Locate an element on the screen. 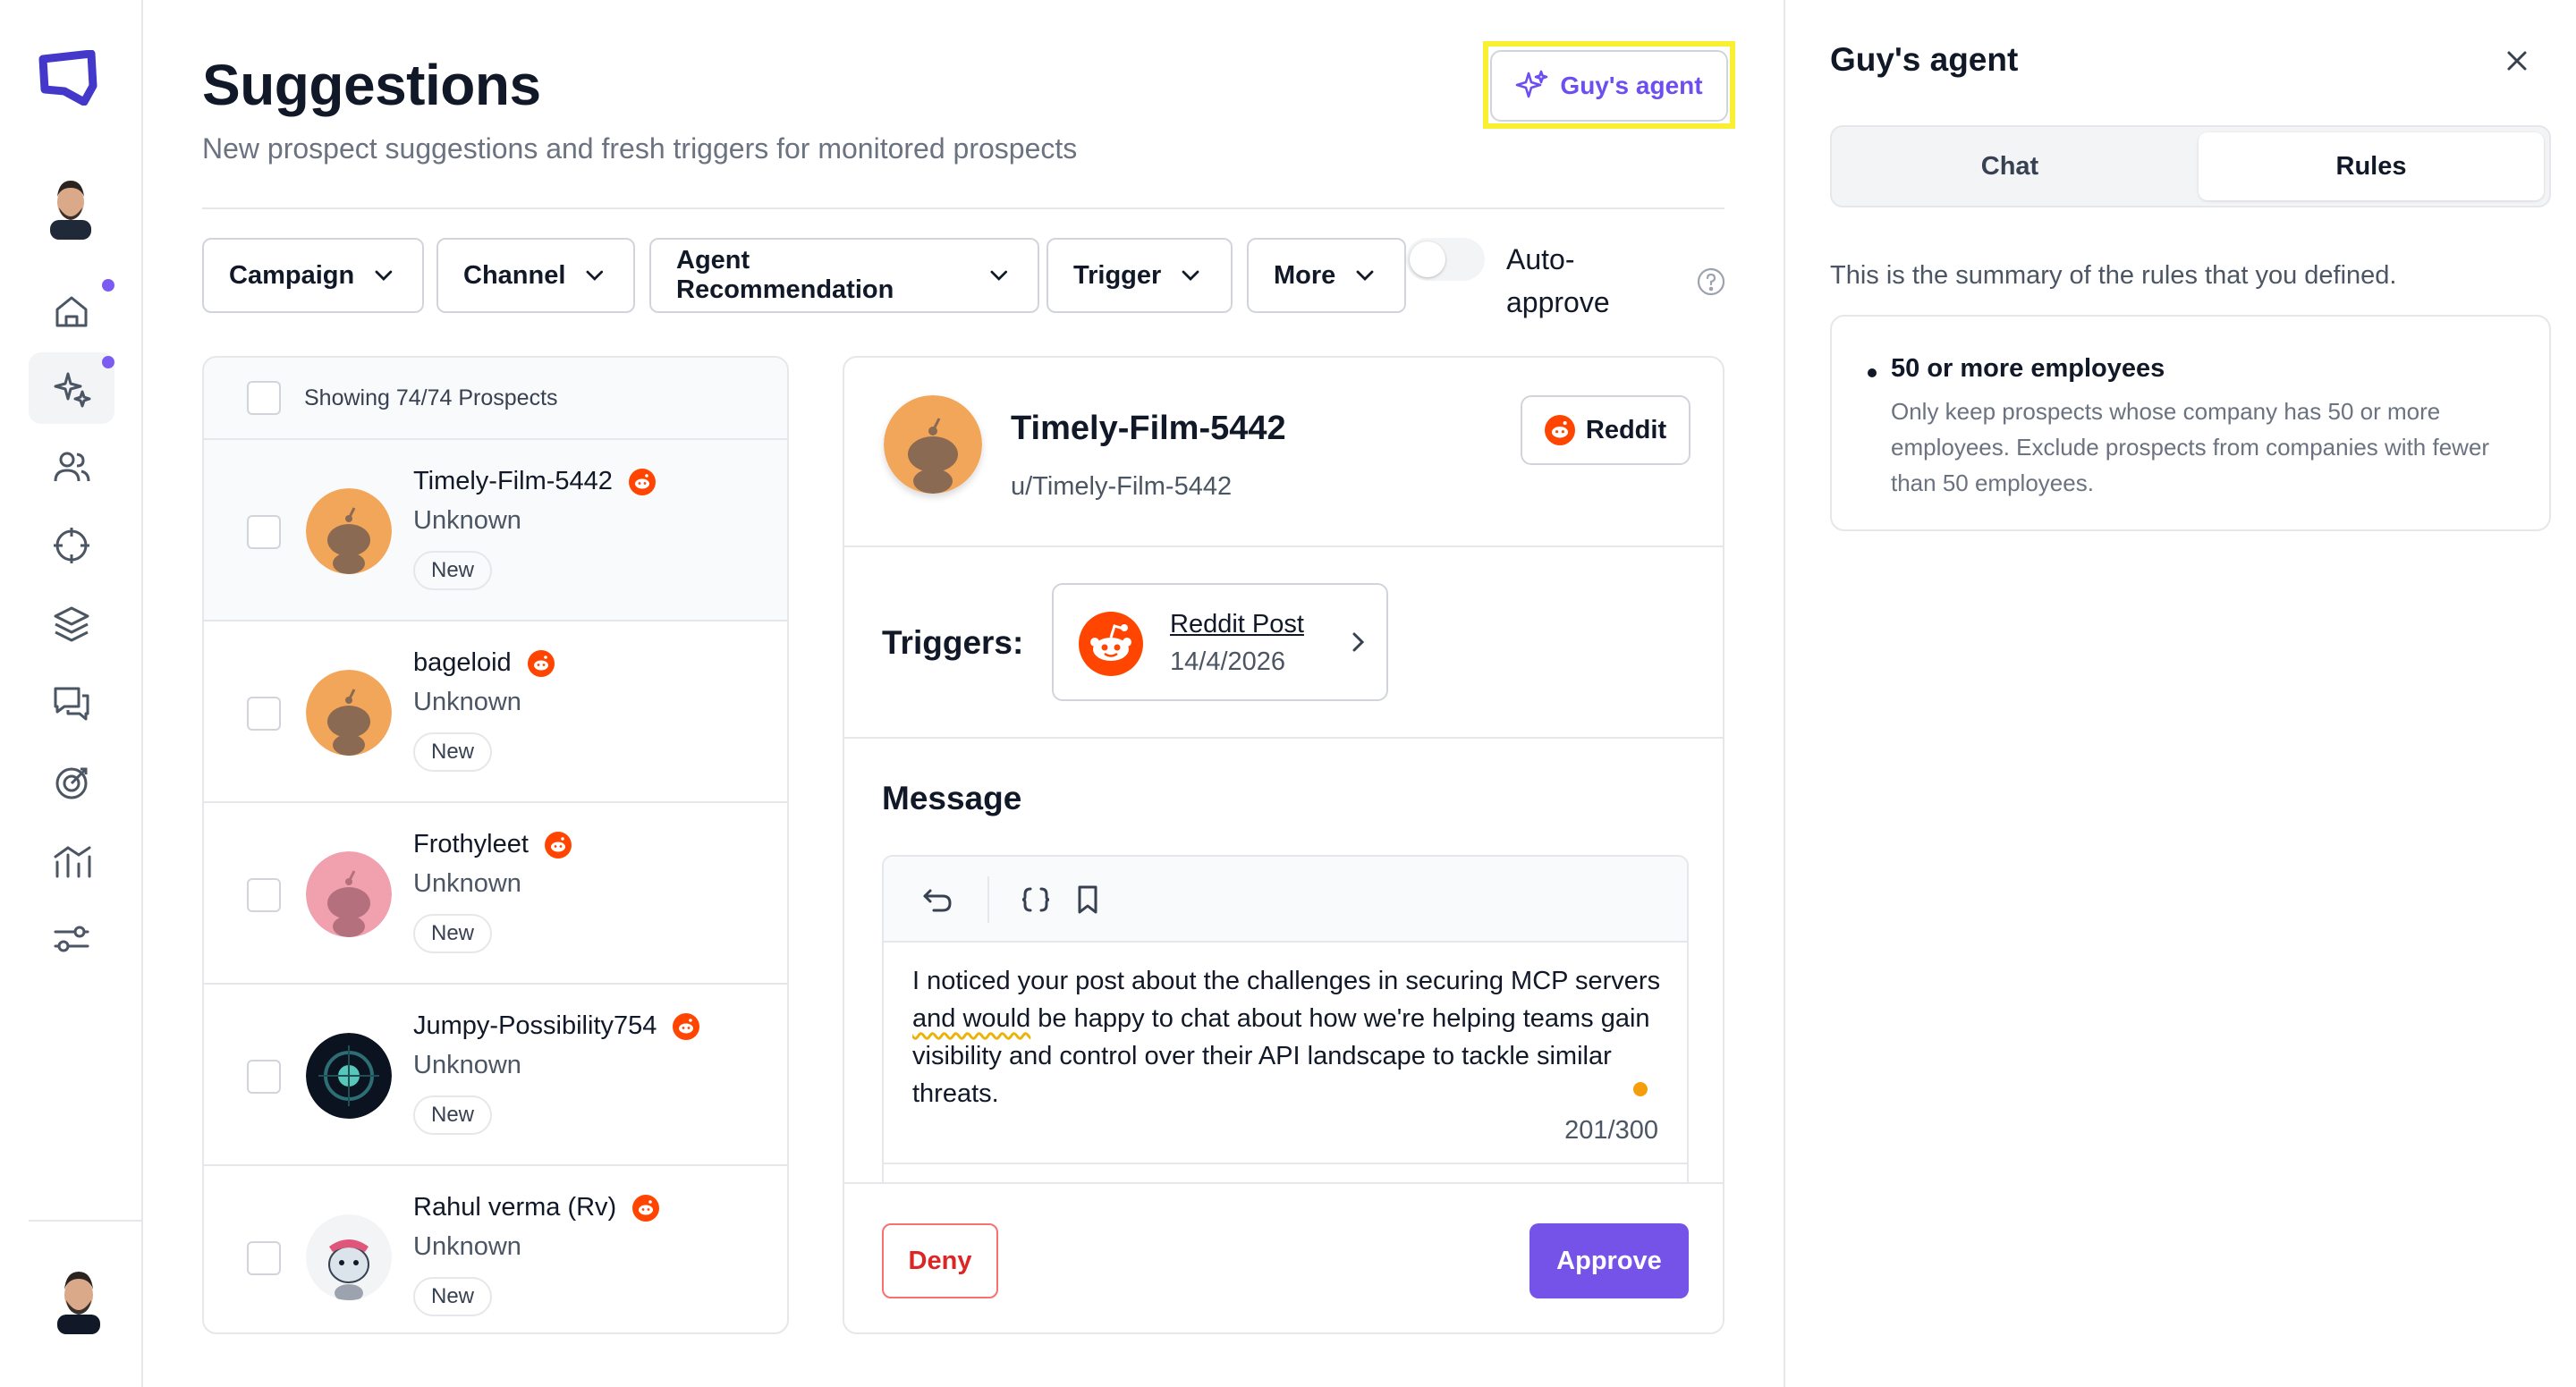 The image size is (2576, 1387). prospect-row: Rahul verma (Rv) Unknown New is located at coordinates (495, 1249).